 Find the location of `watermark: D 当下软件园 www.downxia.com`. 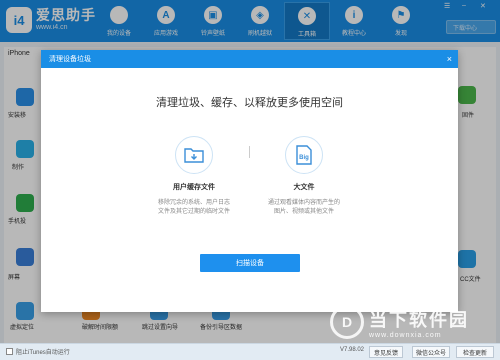

watermark: D 当下软件园 www.downxia.com is located at coordinates (415, 322).